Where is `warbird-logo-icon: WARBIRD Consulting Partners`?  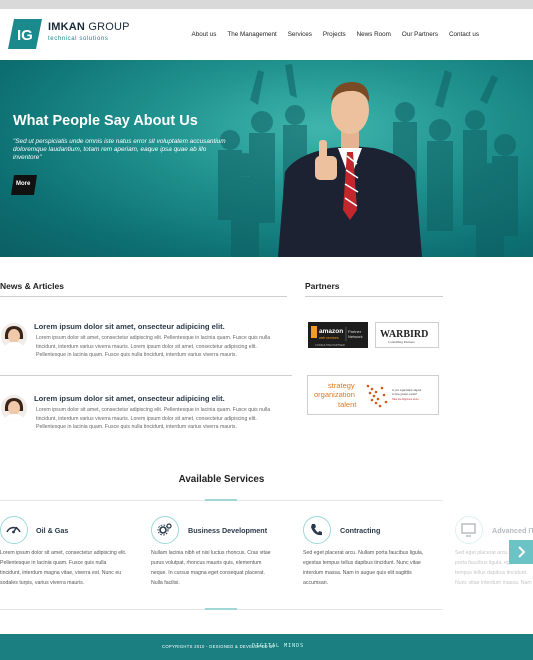
warbird-logo-icon: WARBIRD Consulting Partners is located at coordinates (404, 336).